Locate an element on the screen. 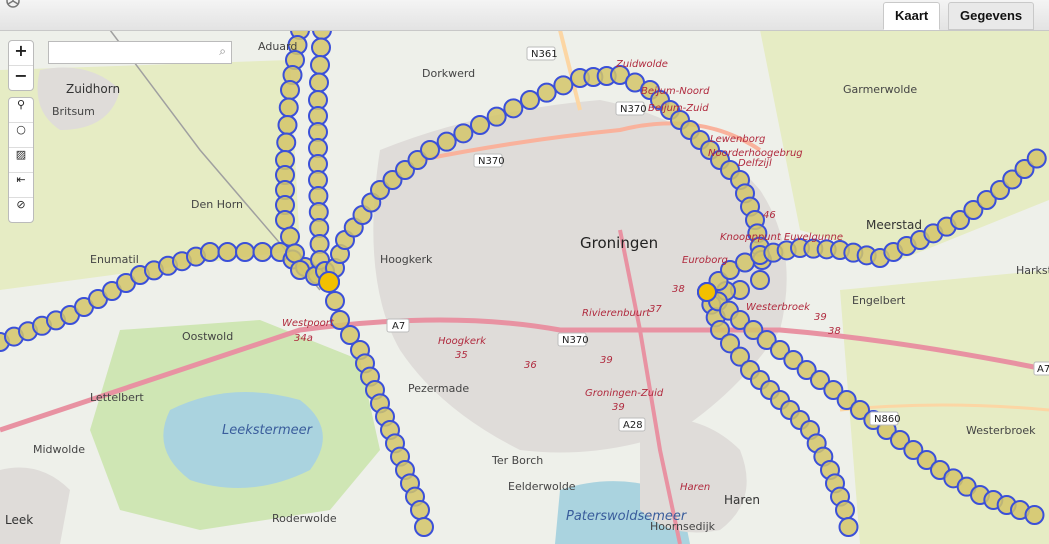 The height and width of the screenshot is (544, 1049). tab-kaart: Kaart is located at coordinates (912, 16).